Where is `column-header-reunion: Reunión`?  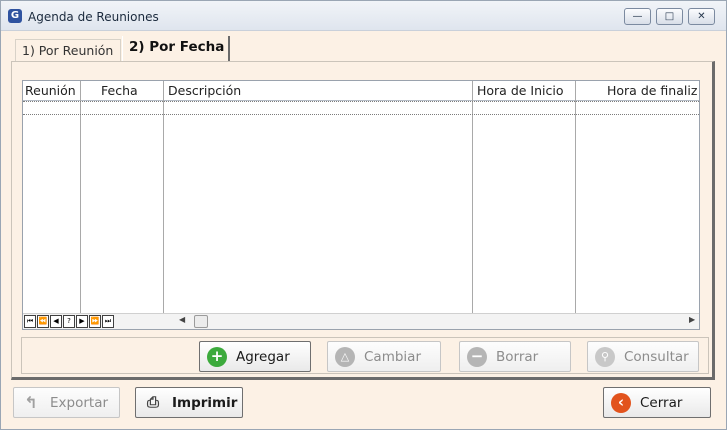 column-header-reunion: Reunión is located at coordinates (50, 90).